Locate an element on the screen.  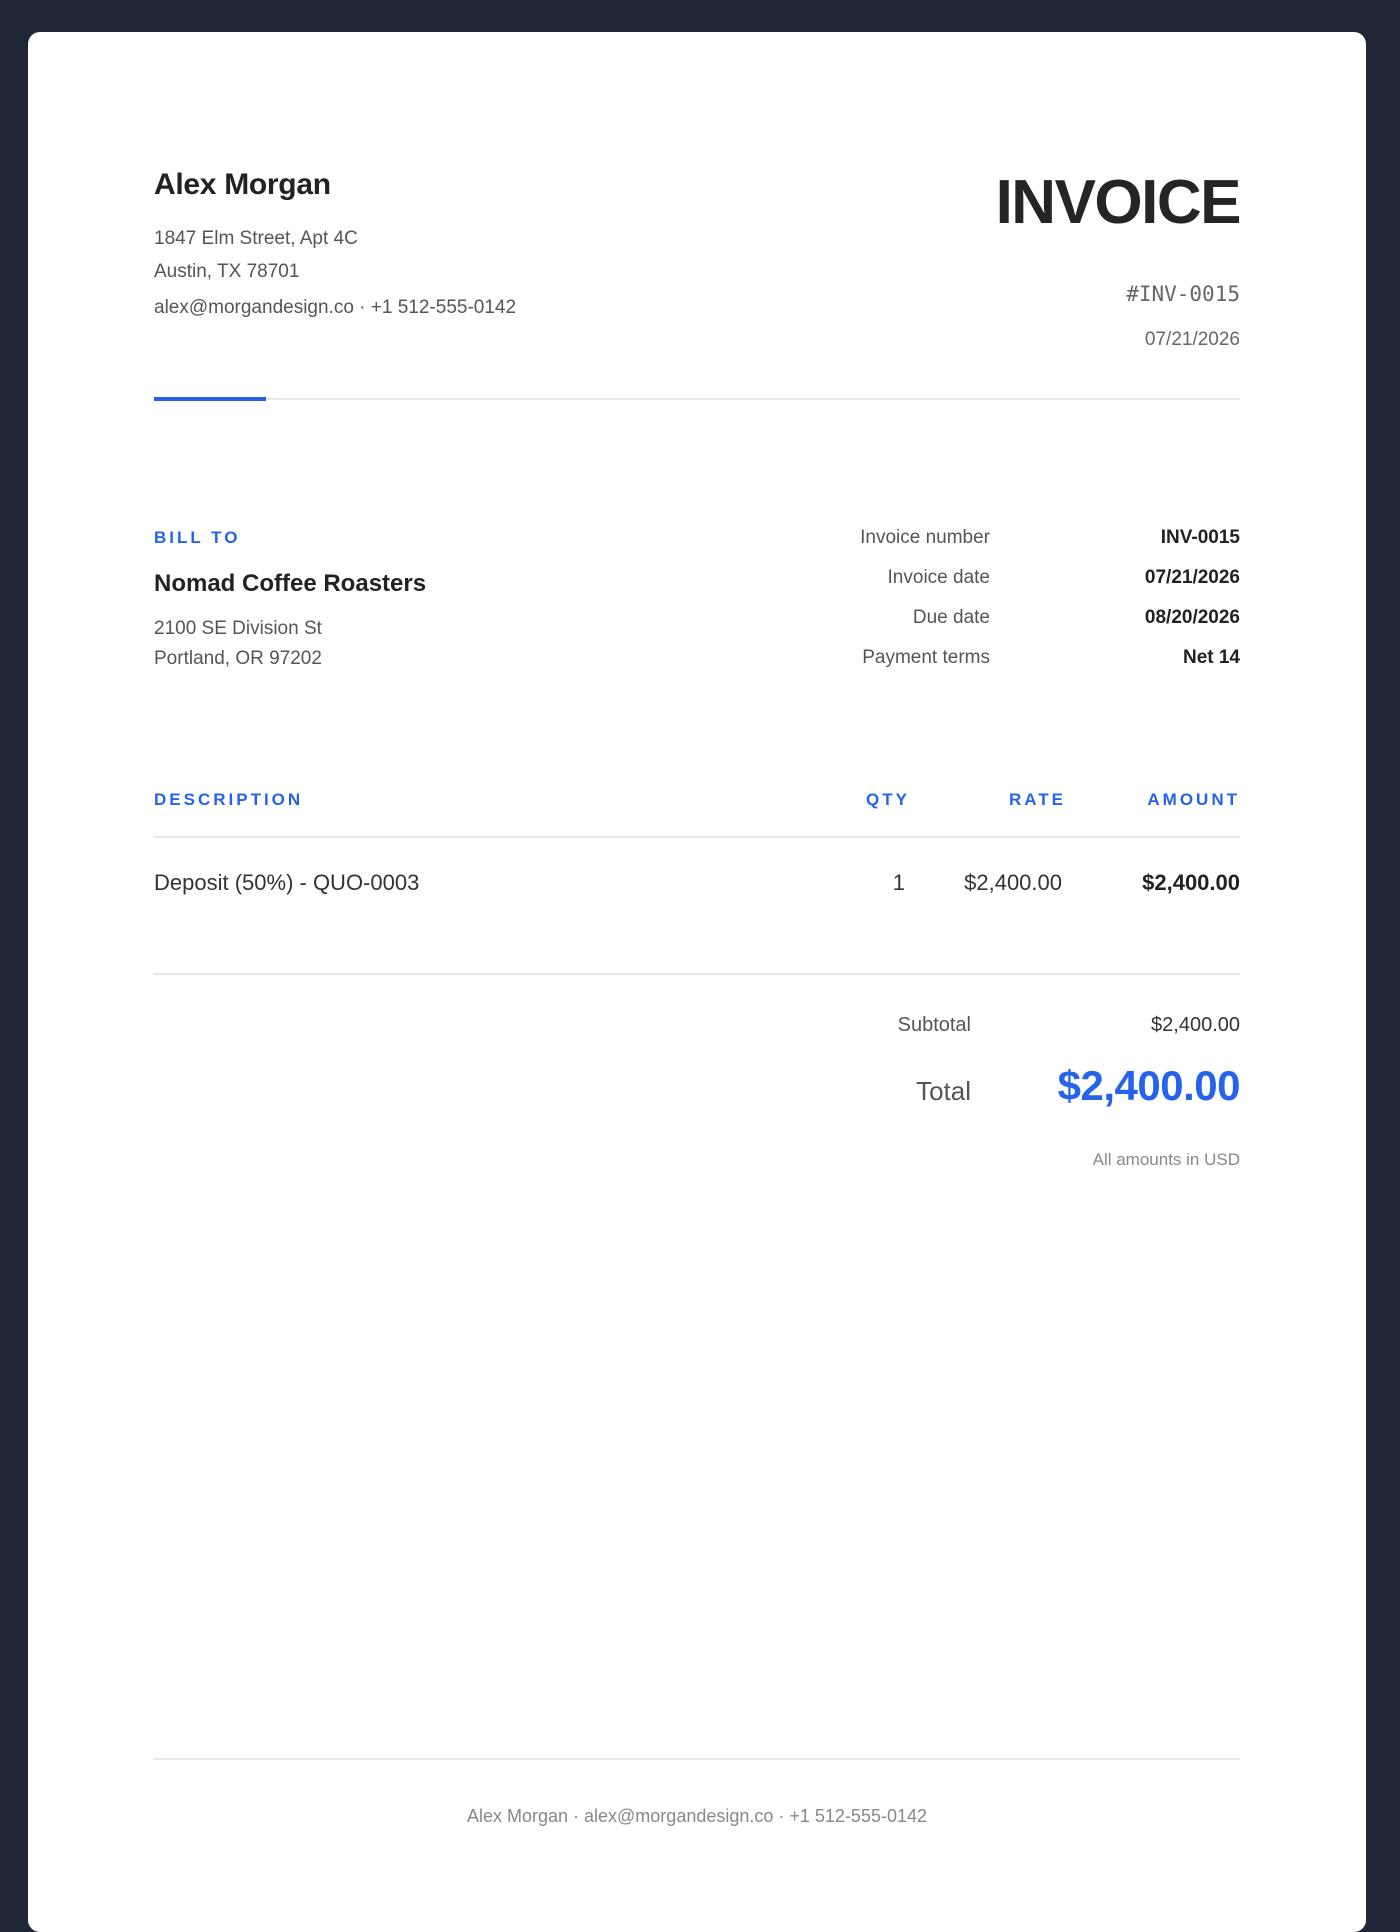
client-address-line1: 2100 SE Division St is located at coordinates (238, 628).